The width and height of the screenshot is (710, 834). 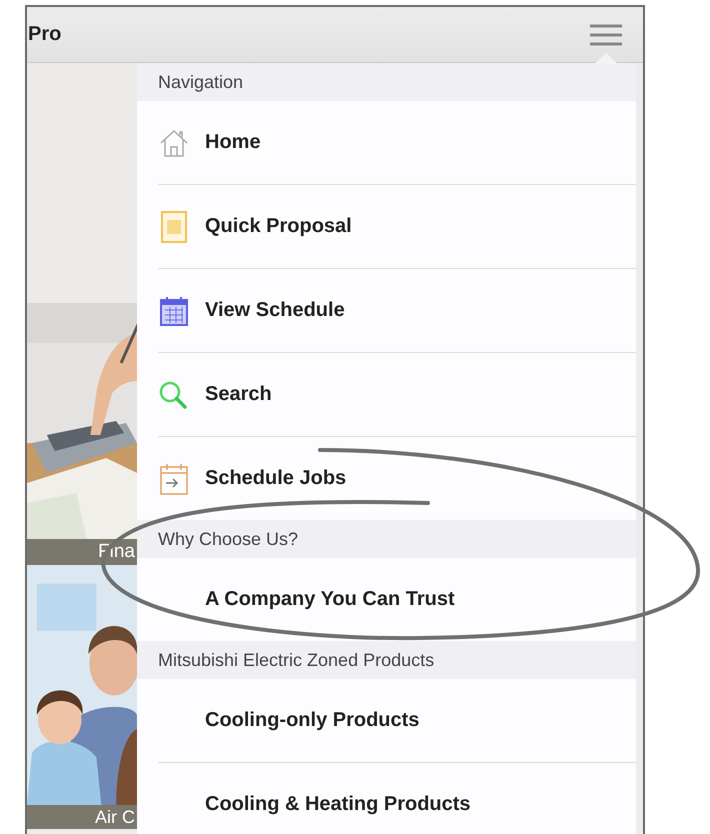 What do you see at coordinates (45, 34) in the screenshot?
I see `app-title: Pro` at bounding box center [45, 34].